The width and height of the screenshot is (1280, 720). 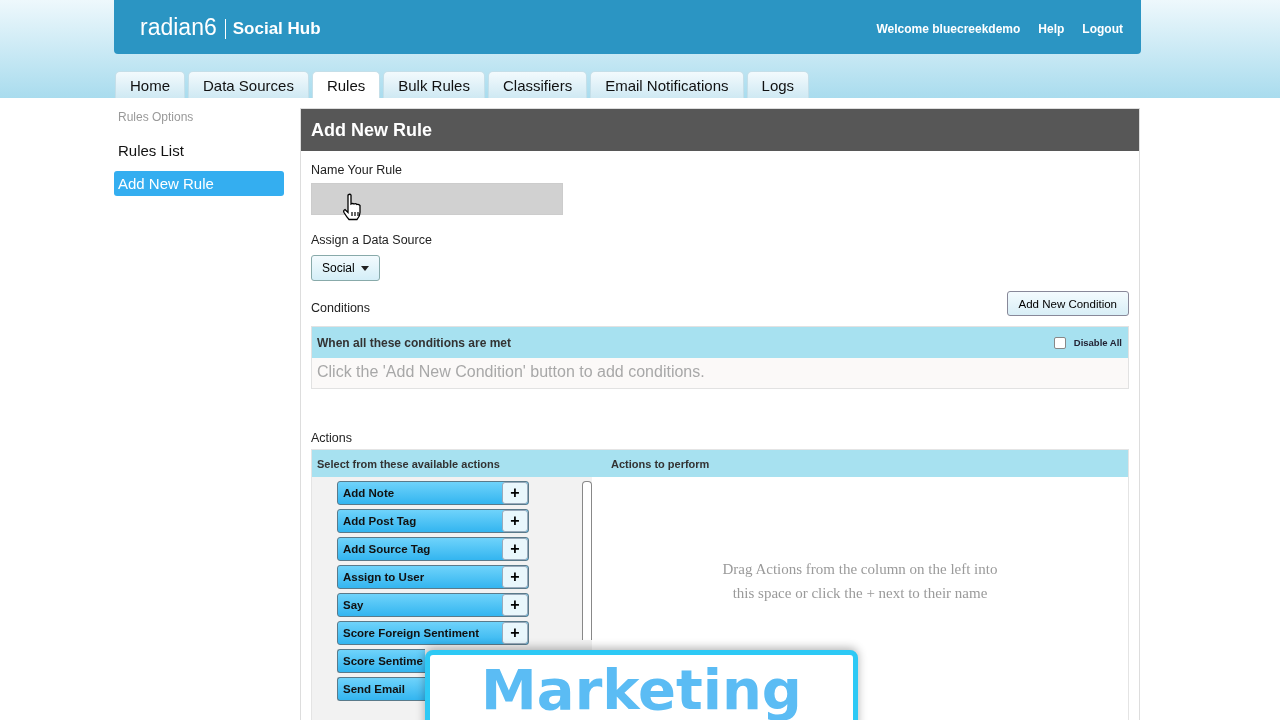 I want to click on action-item: Add Note +, so click(x=433, y=493).